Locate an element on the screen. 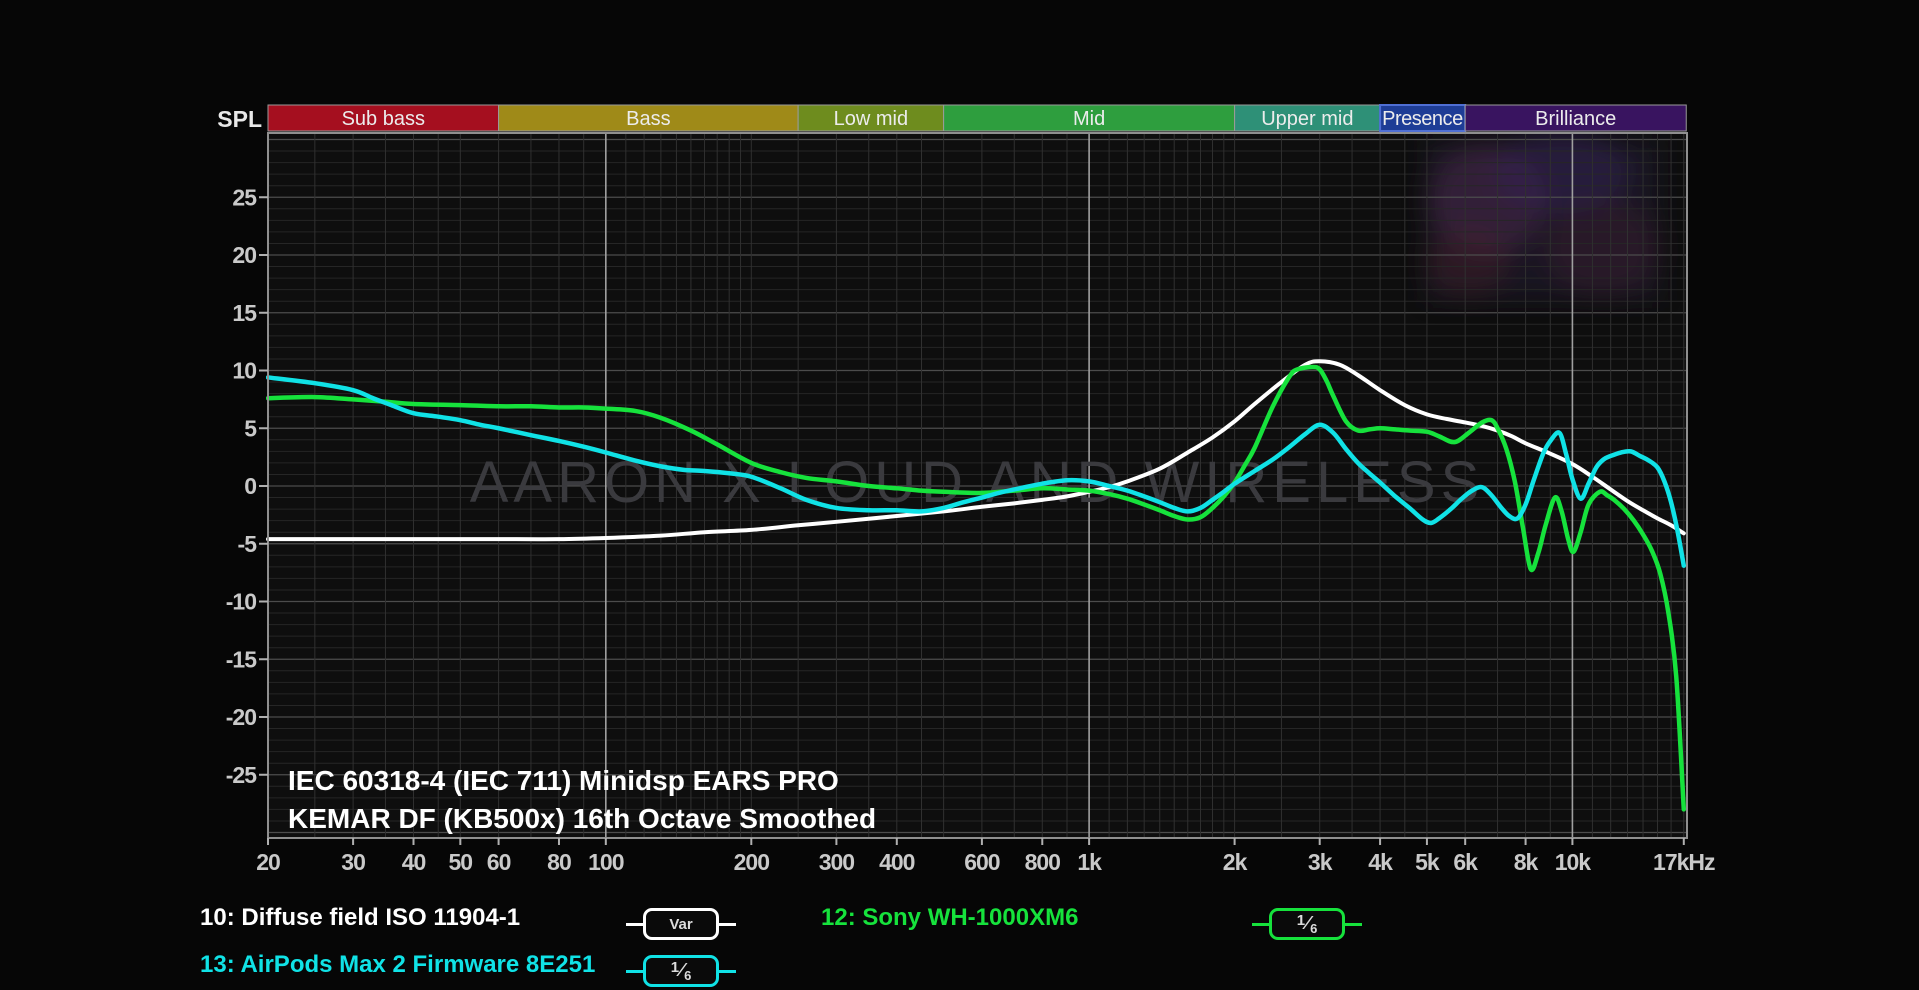 This screenshot has width=1919, height=990. frequency-band-label: Upper mid is located at coordinates (1307, 119).